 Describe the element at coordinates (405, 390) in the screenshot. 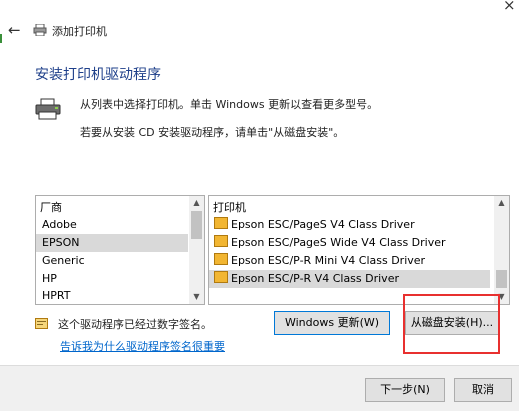

I see `next-button: 下一步(N)` at that location.